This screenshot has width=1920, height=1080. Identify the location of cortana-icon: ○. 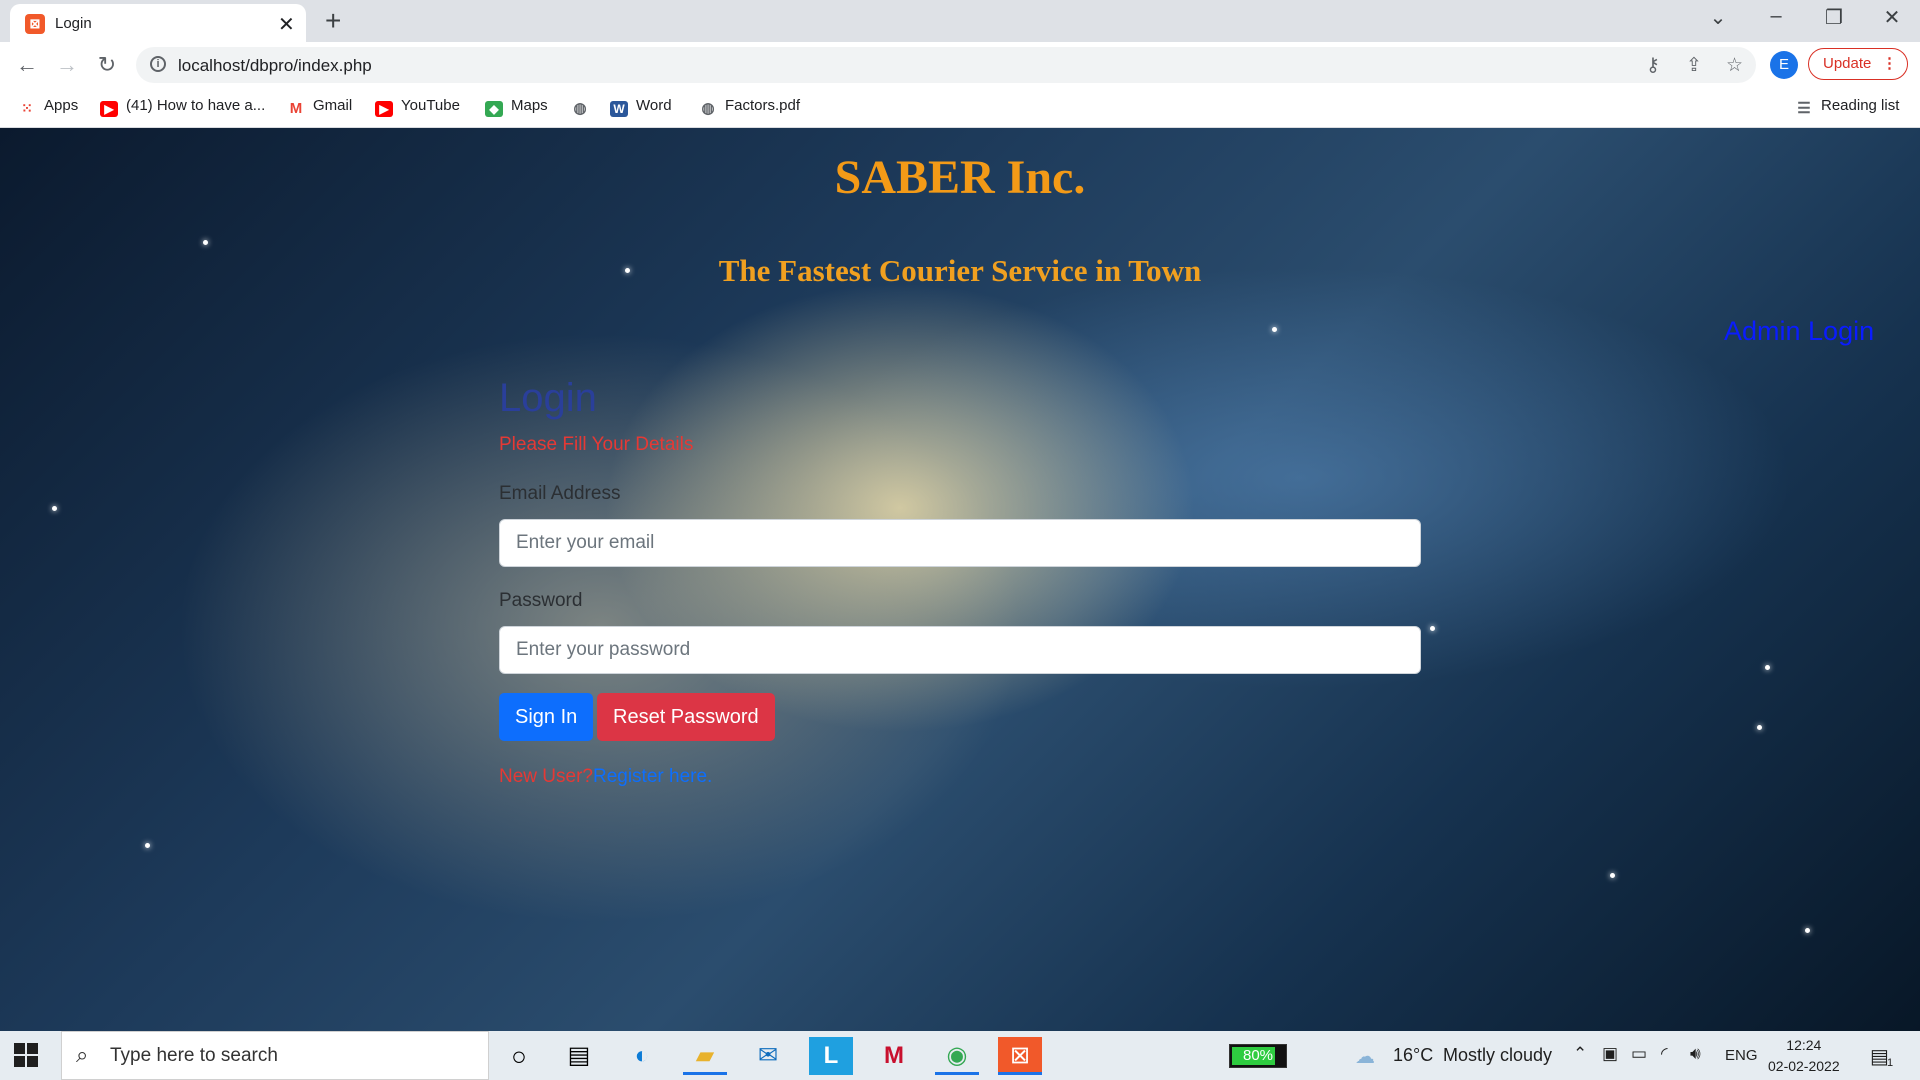
(519, 1056).